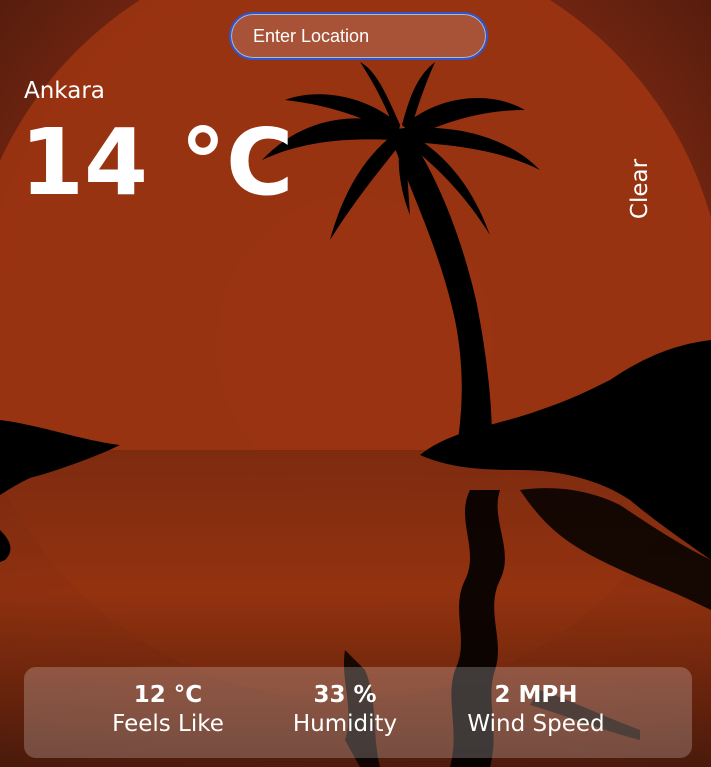 This screenshot has height=767, width=711. What do you see at coordinates (345, 695) in the screenshot?
I see `humidity-value: 33 %` at bounding box center [345, 695].